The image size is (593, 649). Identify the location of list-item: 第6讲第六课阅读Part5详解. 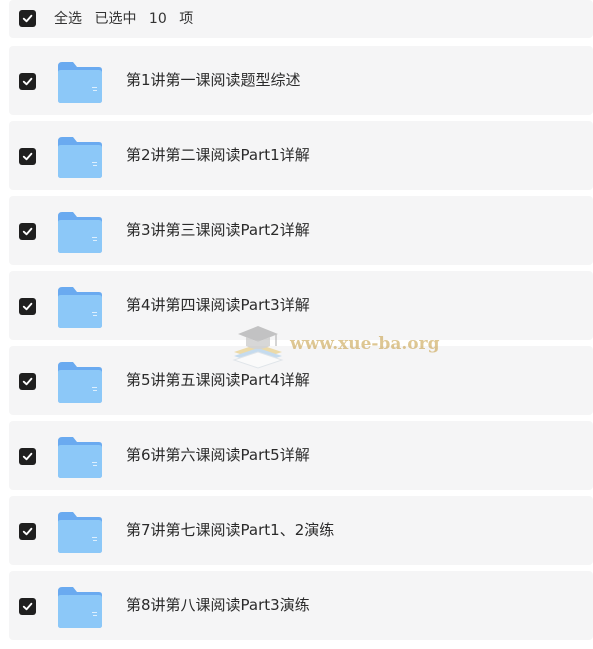
(301, 455).